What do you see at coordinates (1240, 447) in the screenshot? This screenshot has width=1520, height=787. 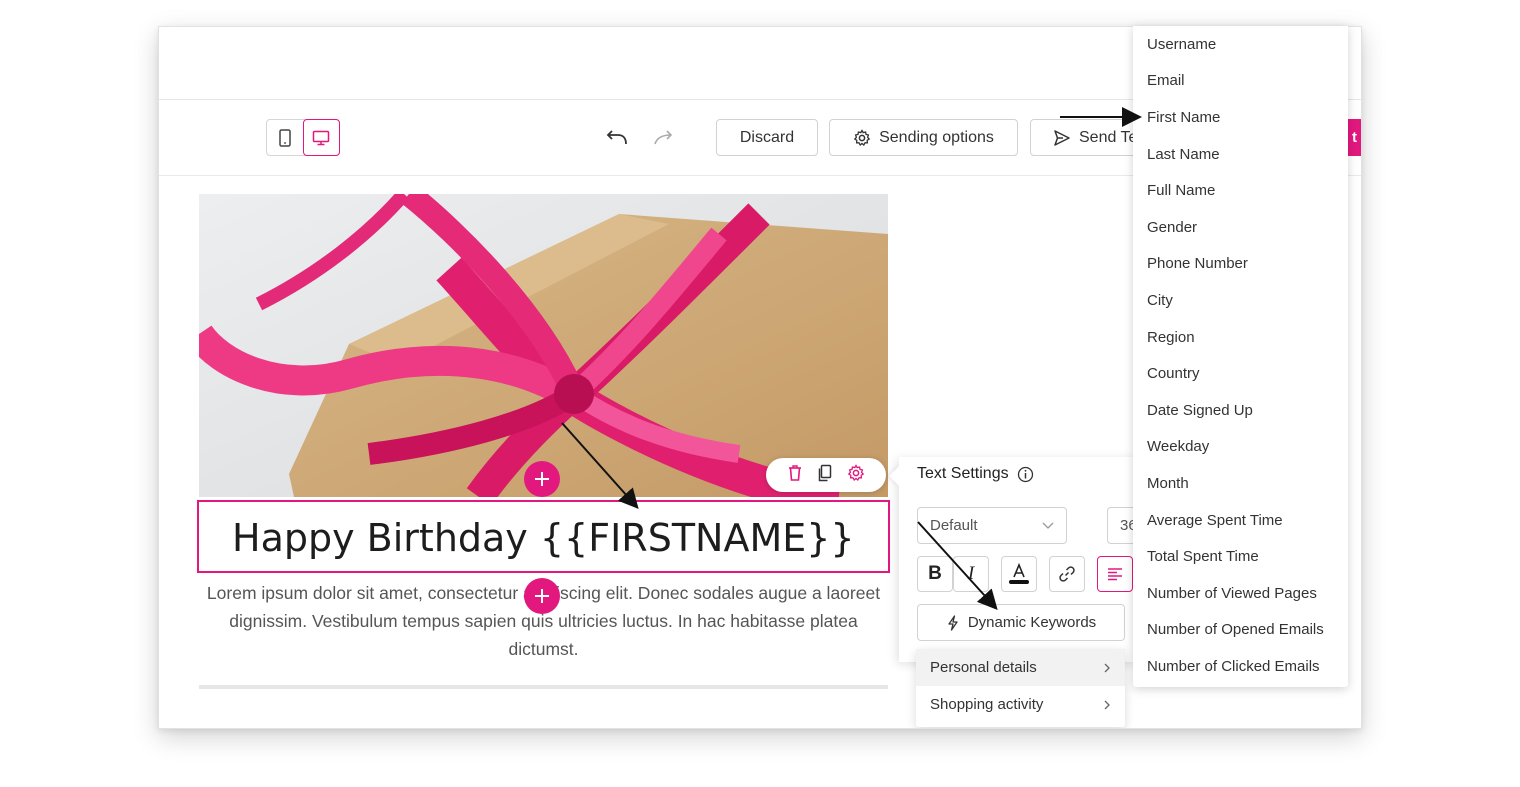 I see `keyword-item-weekday: Weekday` at bounding box center [1240, 447].